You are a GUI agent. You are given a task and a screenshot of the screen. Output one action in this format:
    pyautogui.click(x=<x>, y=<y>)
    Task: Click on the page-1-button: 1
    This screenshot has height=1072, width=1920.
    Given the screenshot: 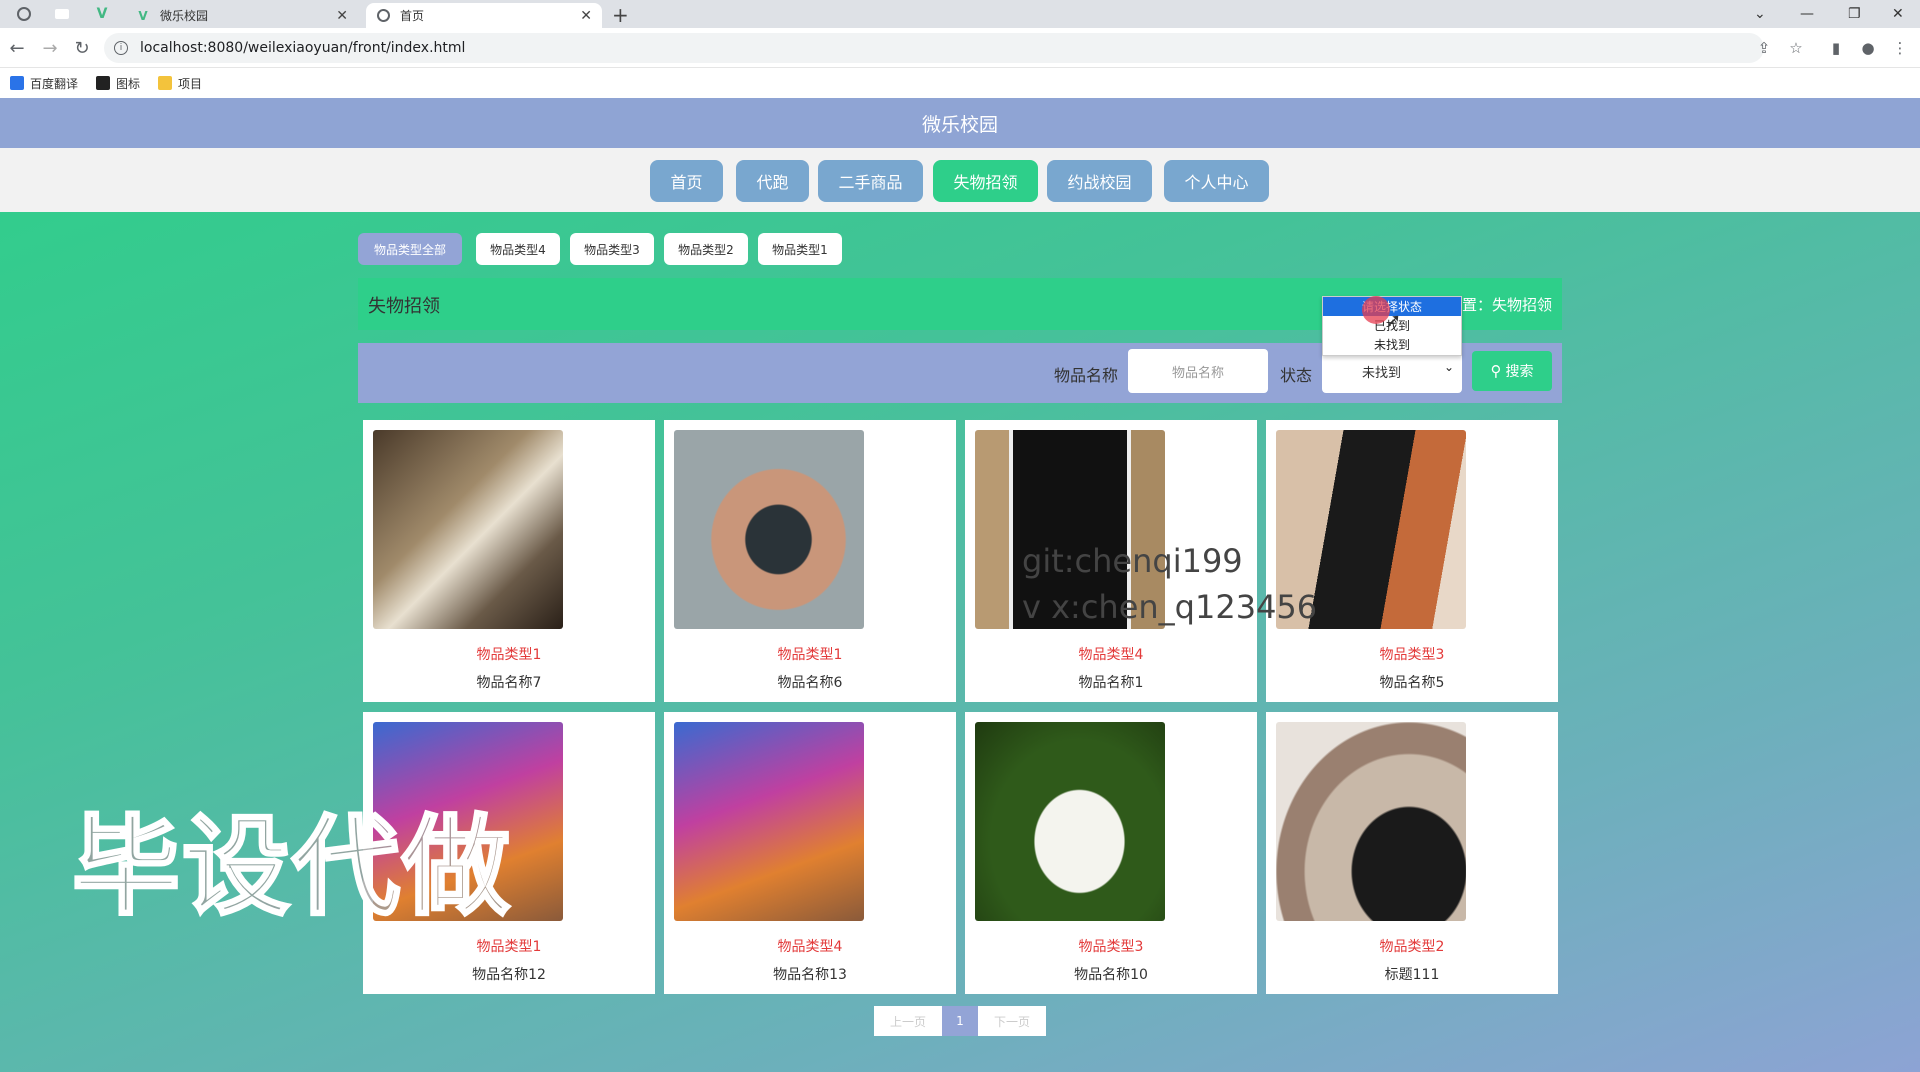 What is the action you would take?
    pyautogui.click(x=960, y=1021)
    